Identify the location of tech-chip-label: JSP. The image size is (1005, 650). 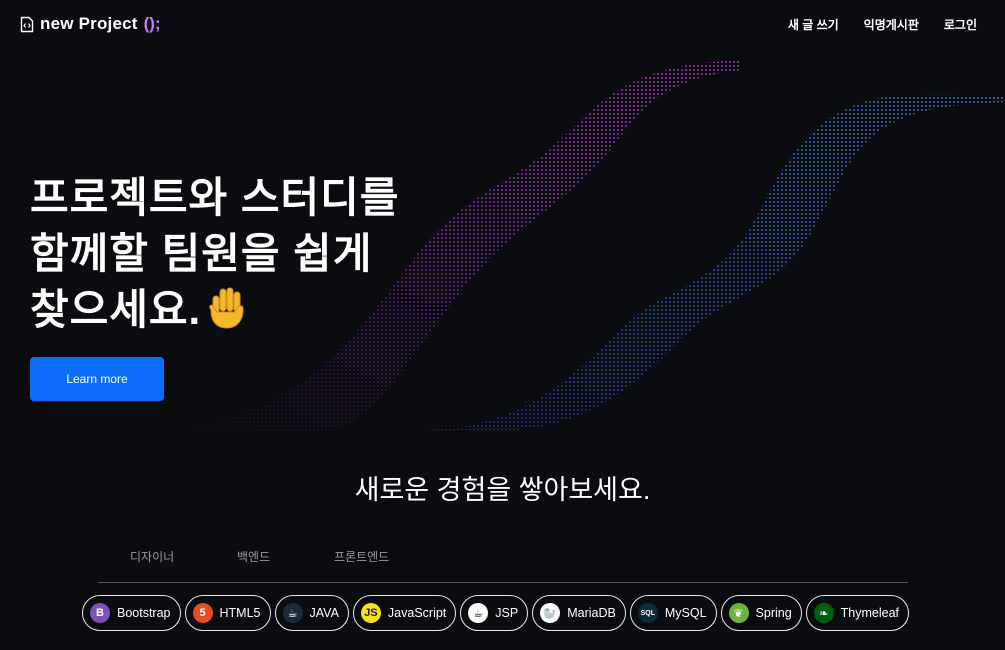
(507, 613).